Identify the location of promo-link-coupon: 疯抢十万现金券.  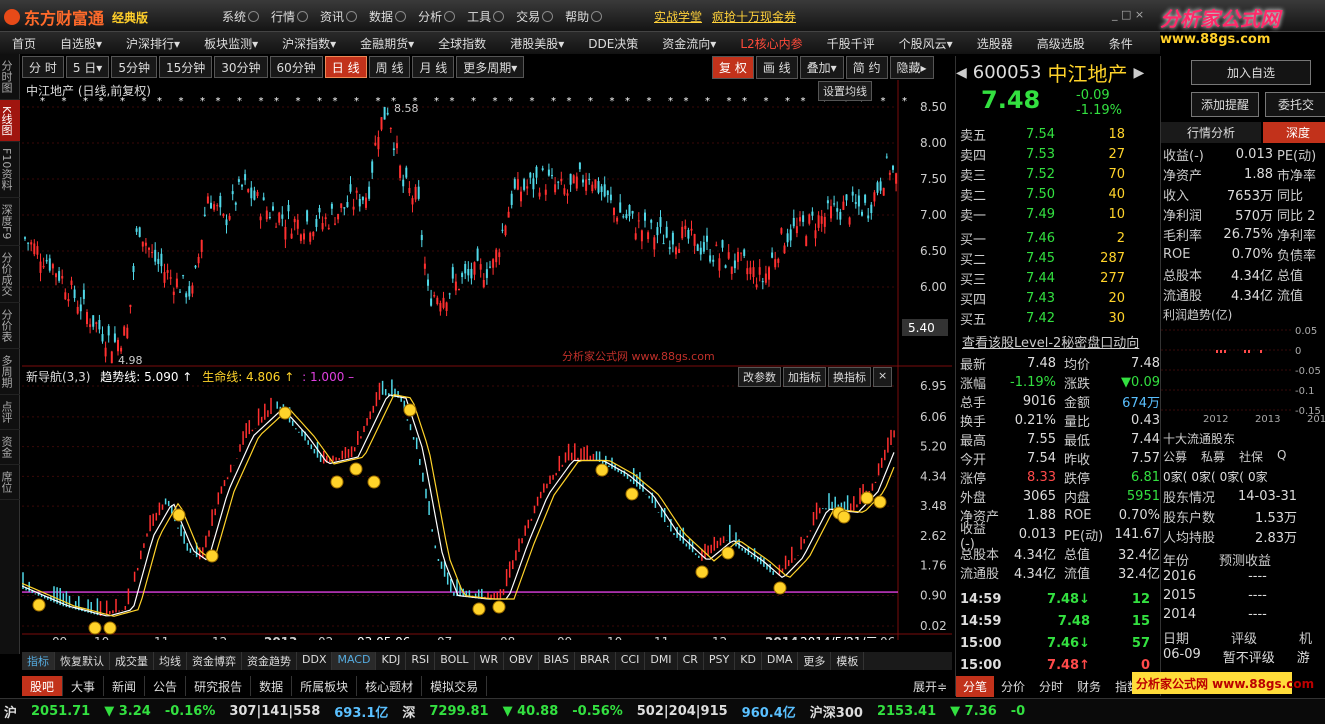
(754, 16).